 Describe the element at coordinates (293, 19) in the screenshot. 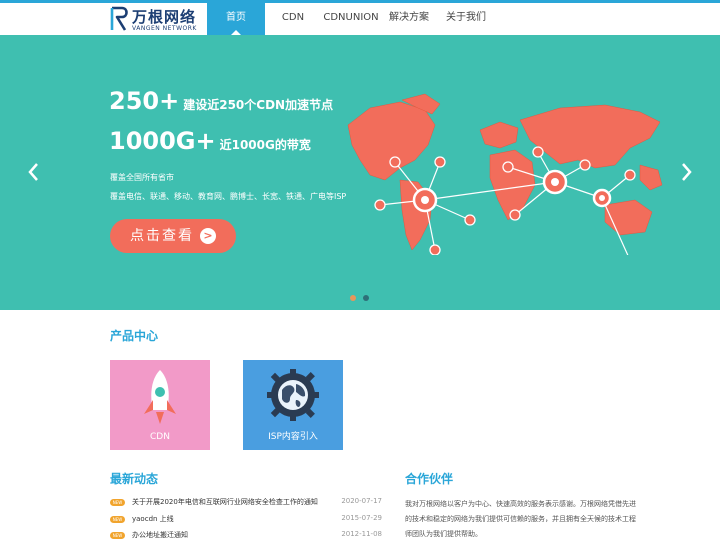

I see `nav-cdn: CDN` at that location.